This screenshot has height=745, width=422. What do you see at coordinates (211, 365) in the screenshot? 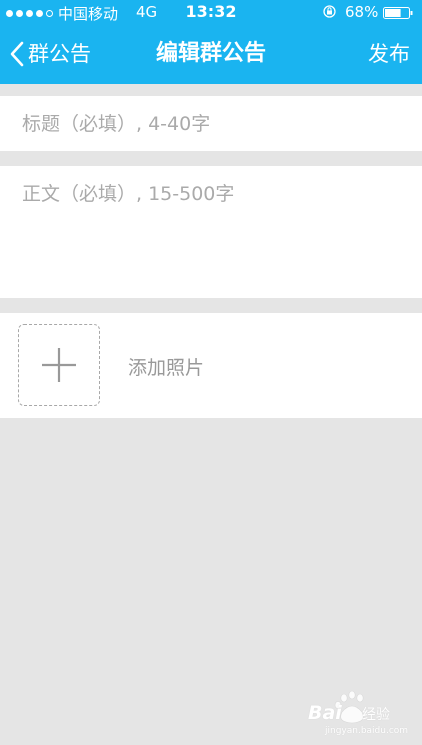
I see `photo-section: 添加照片` at bounding box center [211, 365].